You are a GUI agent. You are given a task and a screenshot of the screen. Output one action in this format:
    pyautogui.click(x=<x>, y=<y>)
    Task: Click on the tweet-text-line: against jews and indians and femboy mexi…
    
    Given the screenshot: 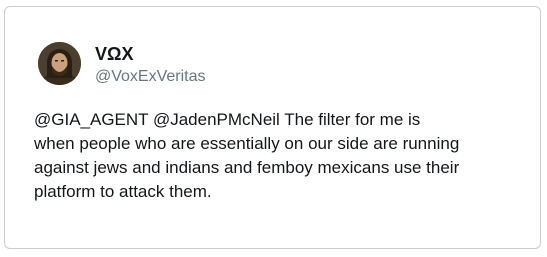 What is the action you would take?
    pyautogui.click(x=247, y=167)
    